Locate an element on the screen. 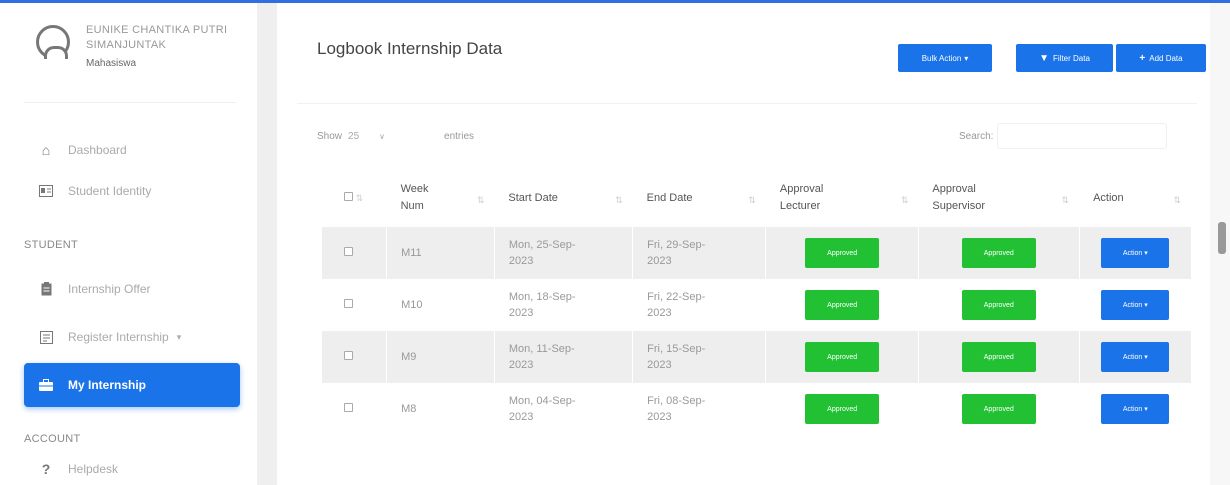 This screenshot has width=1230, height=485. column-approval-lecturer: Approval Lecturer ⇅ is located at coordinates (842, 198).